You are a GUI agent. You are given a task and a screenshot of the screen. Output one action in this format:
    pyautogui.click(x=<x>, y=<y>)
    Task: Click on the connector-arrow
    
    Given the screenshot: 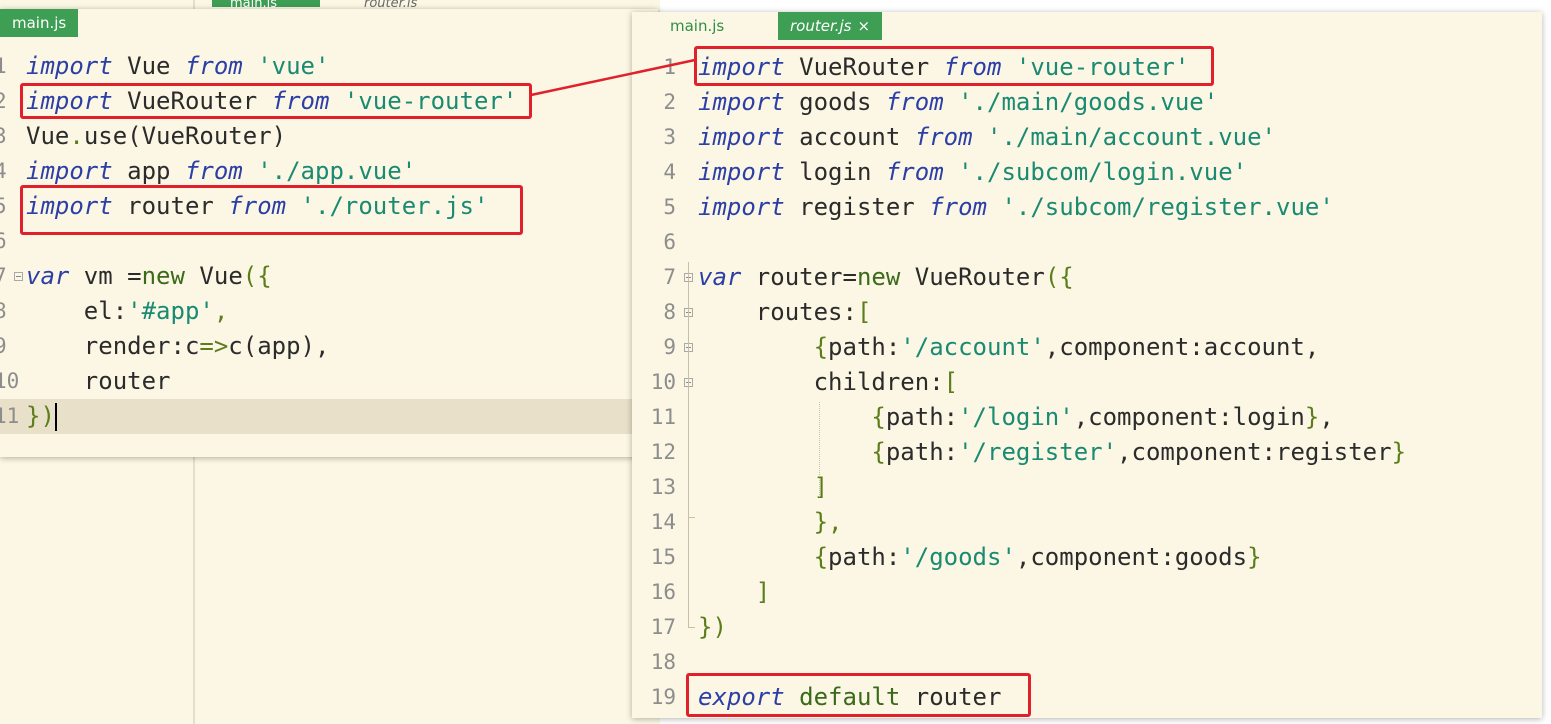 What is the action you would take?
    pyautogui.click(x=613, y=77)
    